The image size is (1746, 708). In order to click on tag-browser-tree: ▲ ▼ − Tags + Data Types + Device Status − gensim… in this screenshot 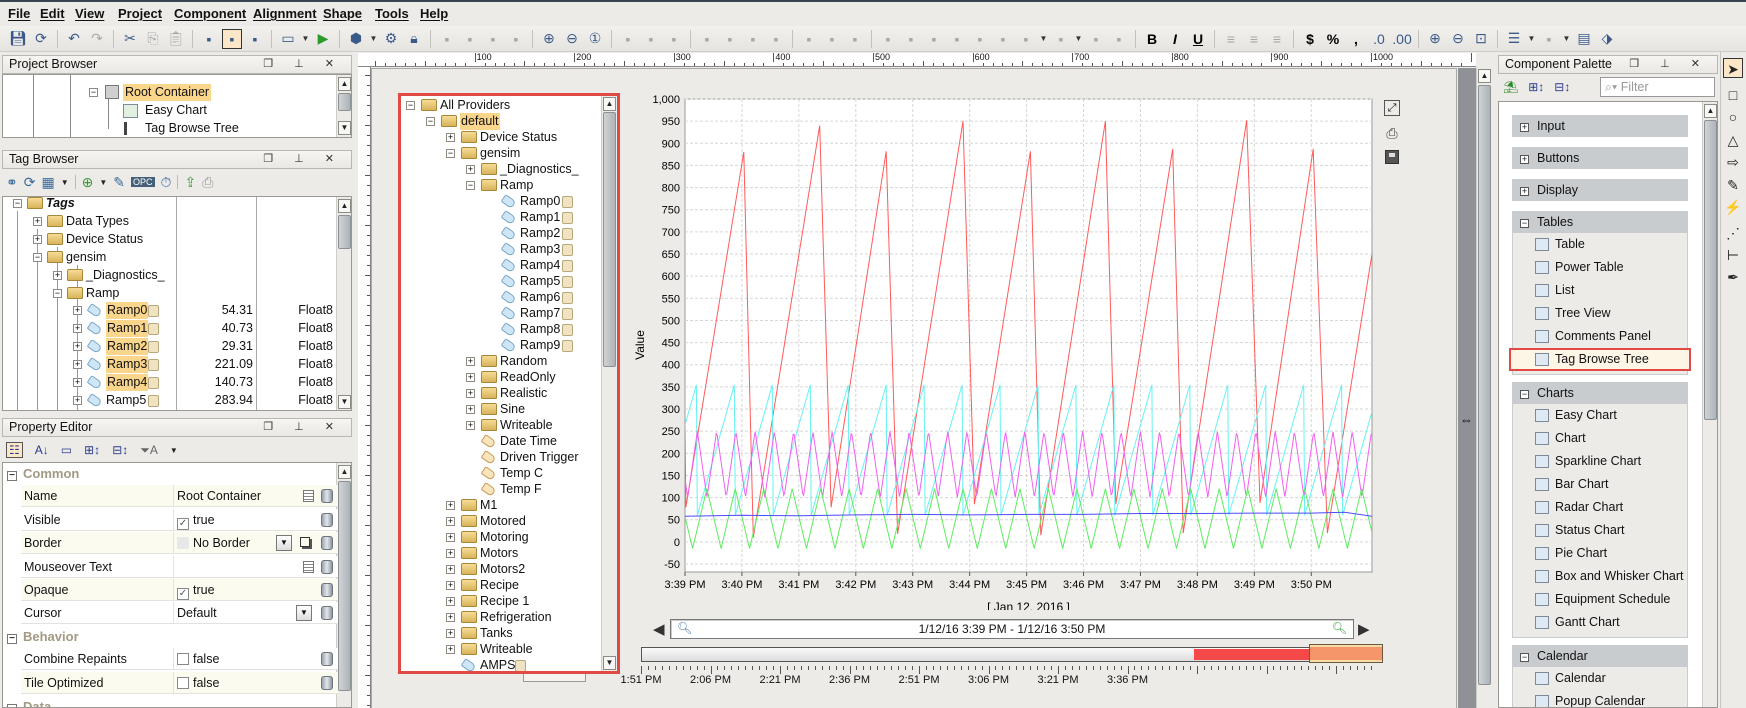, I will do `click(177, 303)`.